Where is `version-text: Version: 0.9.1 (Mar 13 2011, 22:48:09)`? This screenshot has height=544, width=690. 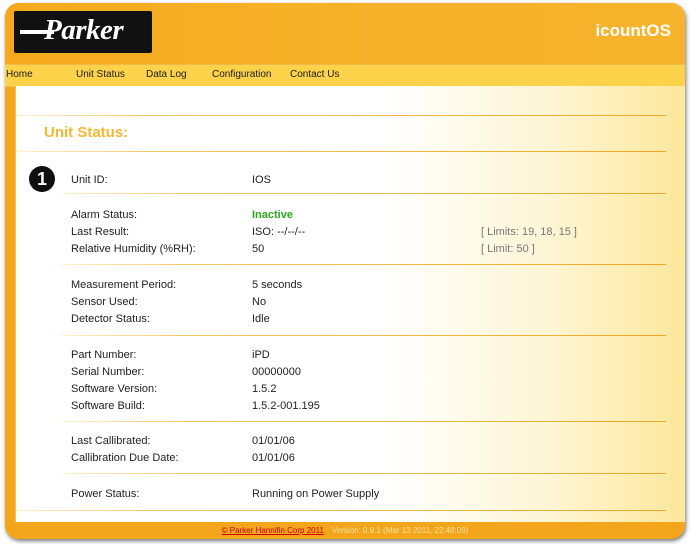 version-text: Version: 0.9.1 (Mar 13 2011, 22:48:09) is located at coordinates (400, 530).